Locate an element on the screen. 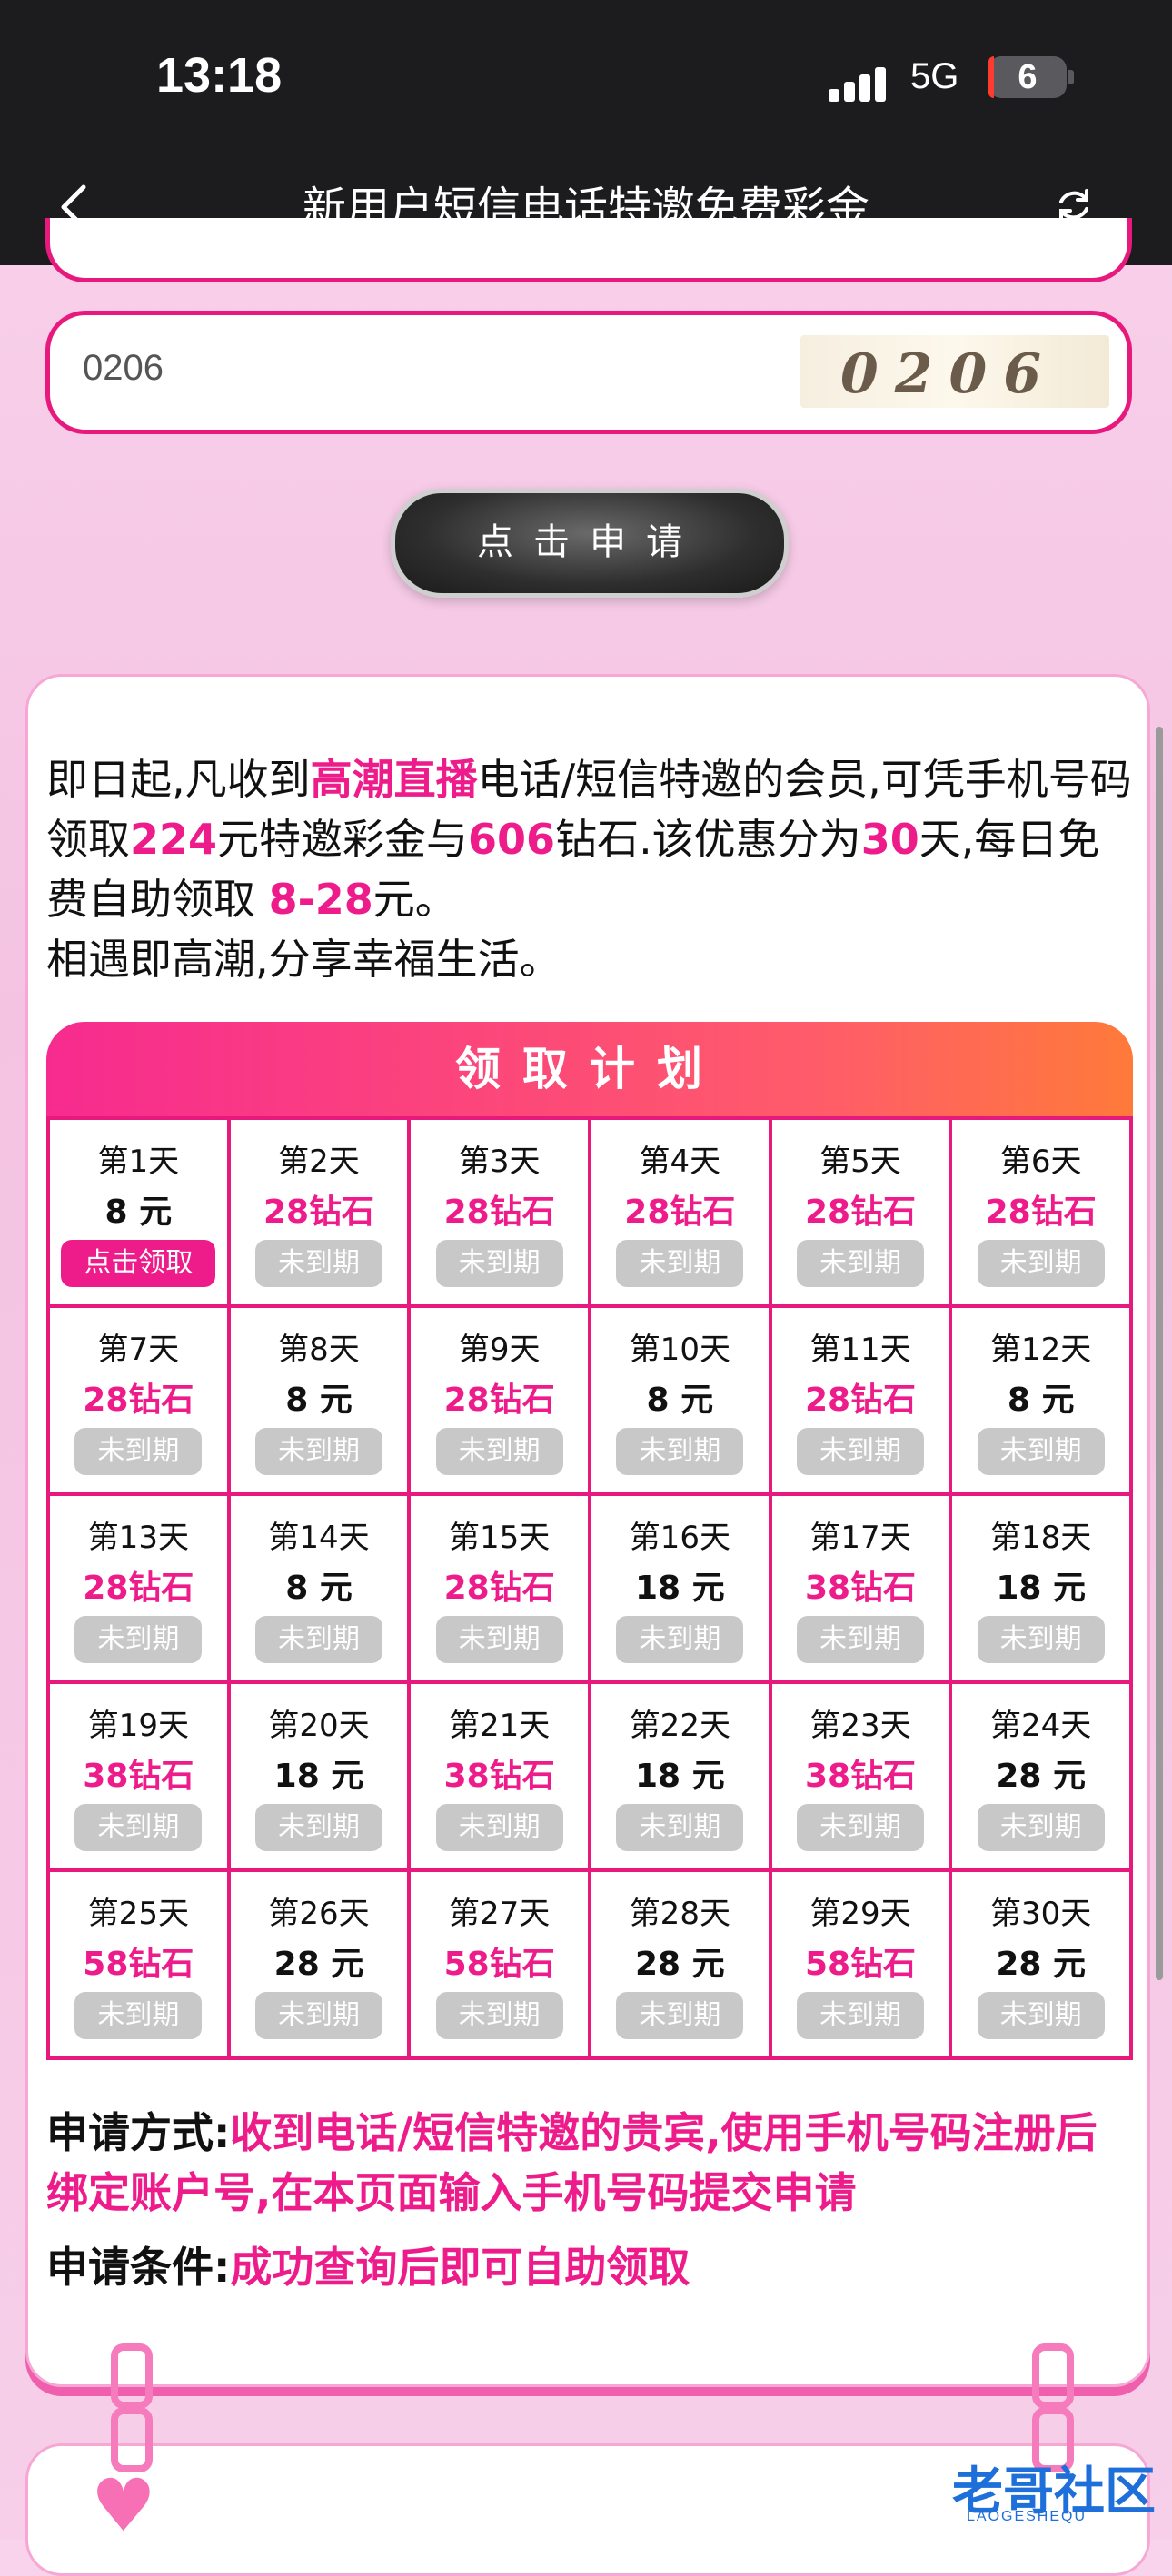  apply-condition-text: 成功查询后即可自助领取 is located at coordinates (460, 2267).